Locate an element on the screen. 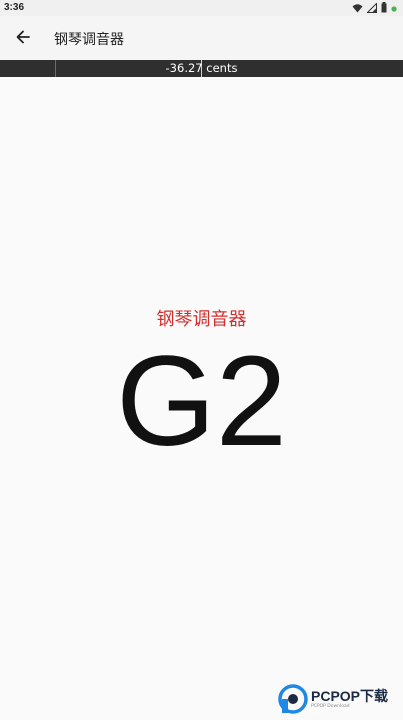  arrow-back-icon is located at coordinates (23, 38).